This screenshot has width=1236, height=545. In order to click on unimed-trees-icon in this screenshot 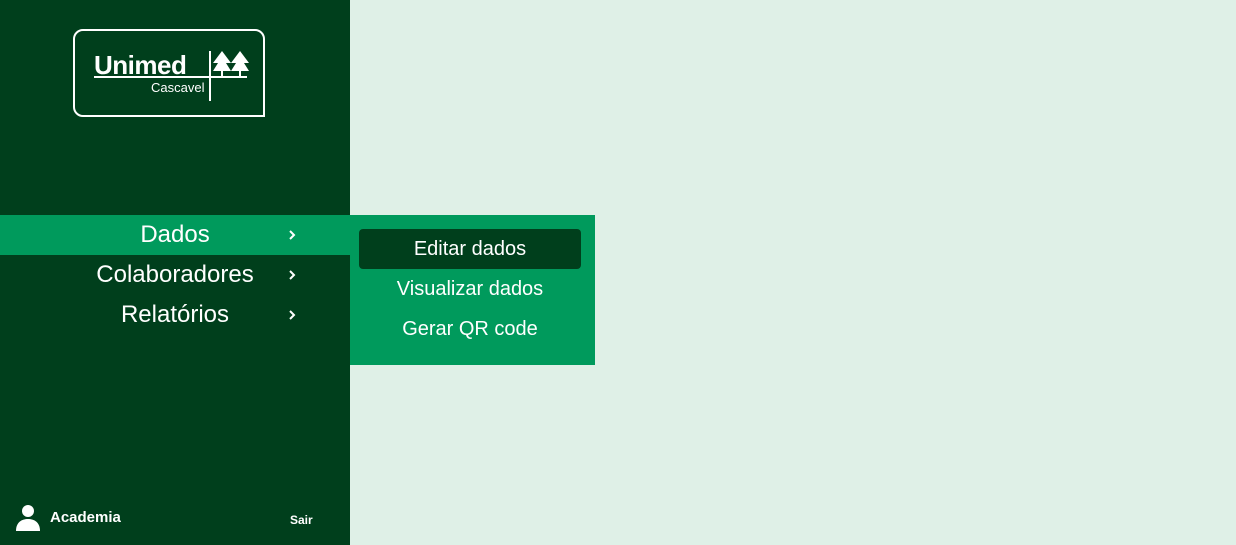, I will do `click(231, 64)`.